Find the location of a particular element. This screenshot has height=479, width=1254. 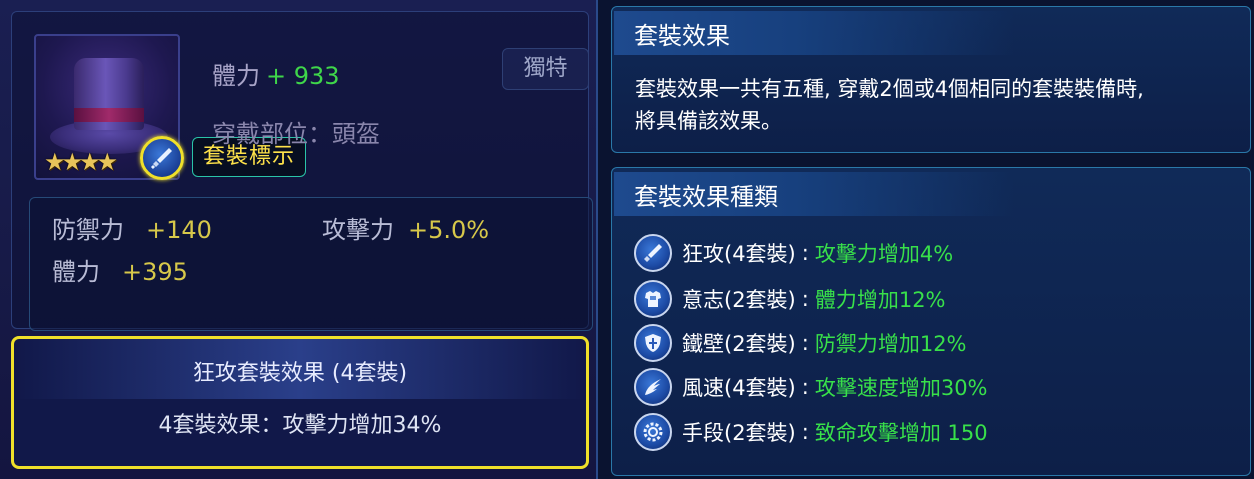

bonus-label: 體力 is located at coordinates (76, 272).